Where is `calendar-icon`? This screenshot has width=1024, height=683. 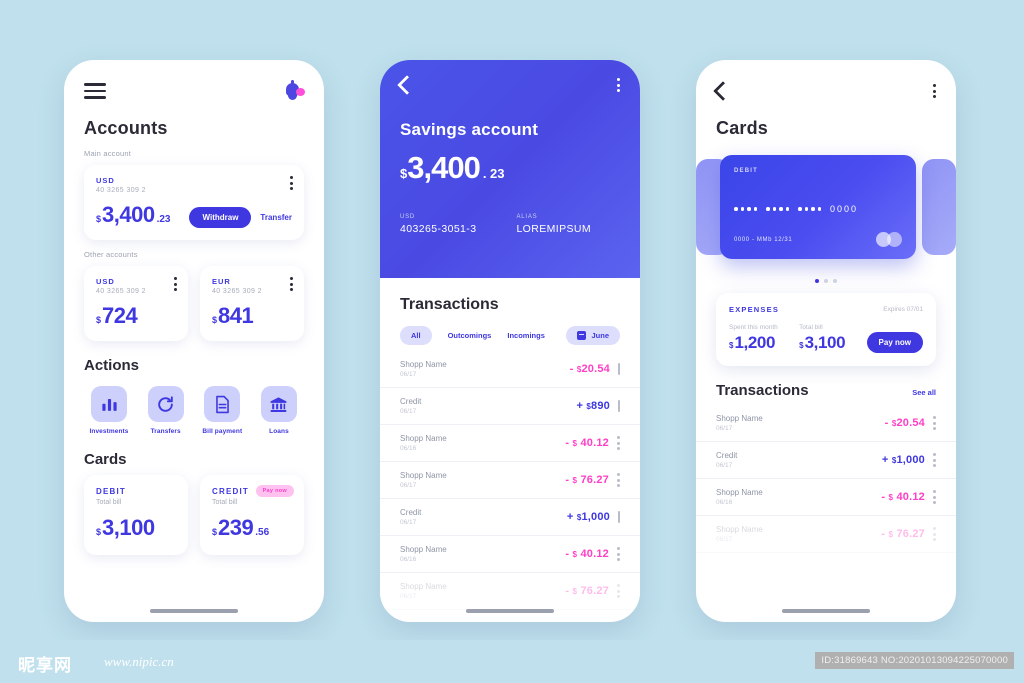 calendar-icon is located at coordinates (582, 335).